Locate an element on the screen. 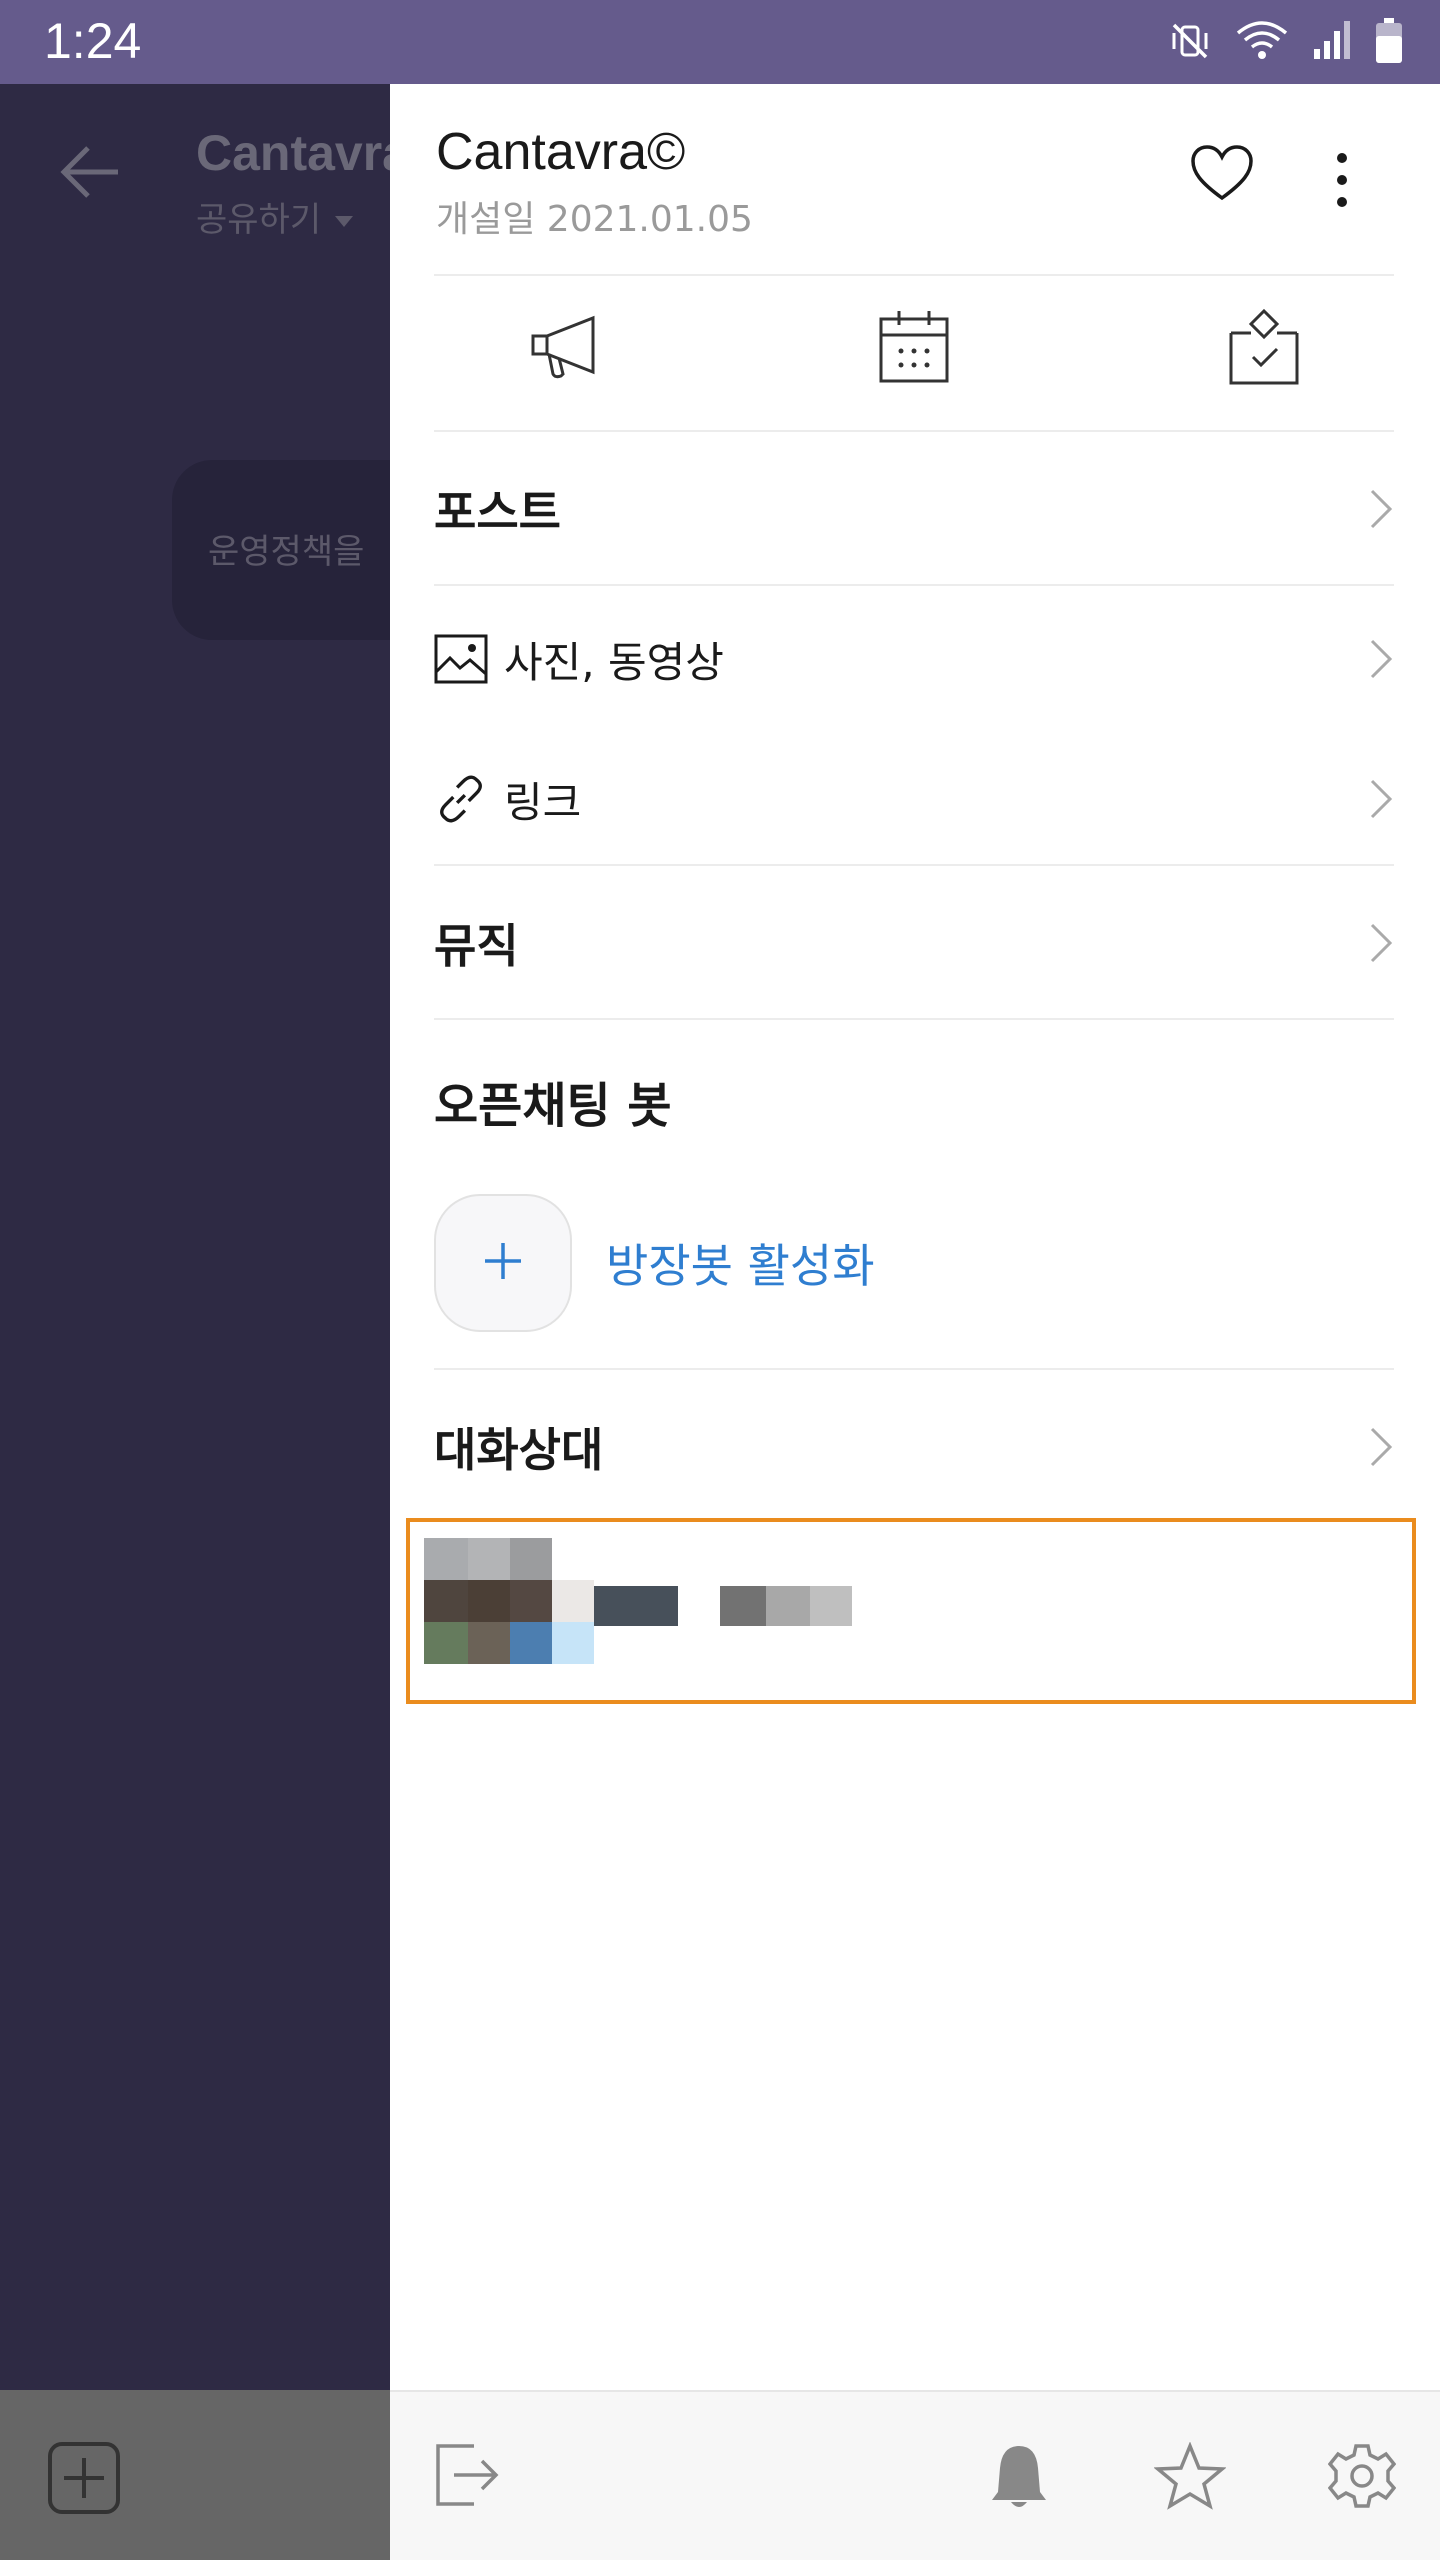 The image size is (1440, 2560). calendar-button is located at coordinates (914, 349).